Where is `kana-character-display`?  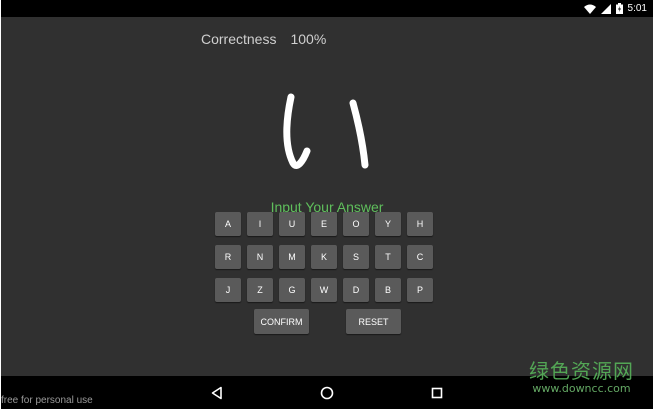 kana-character-display is located at coordinates (326, 135).